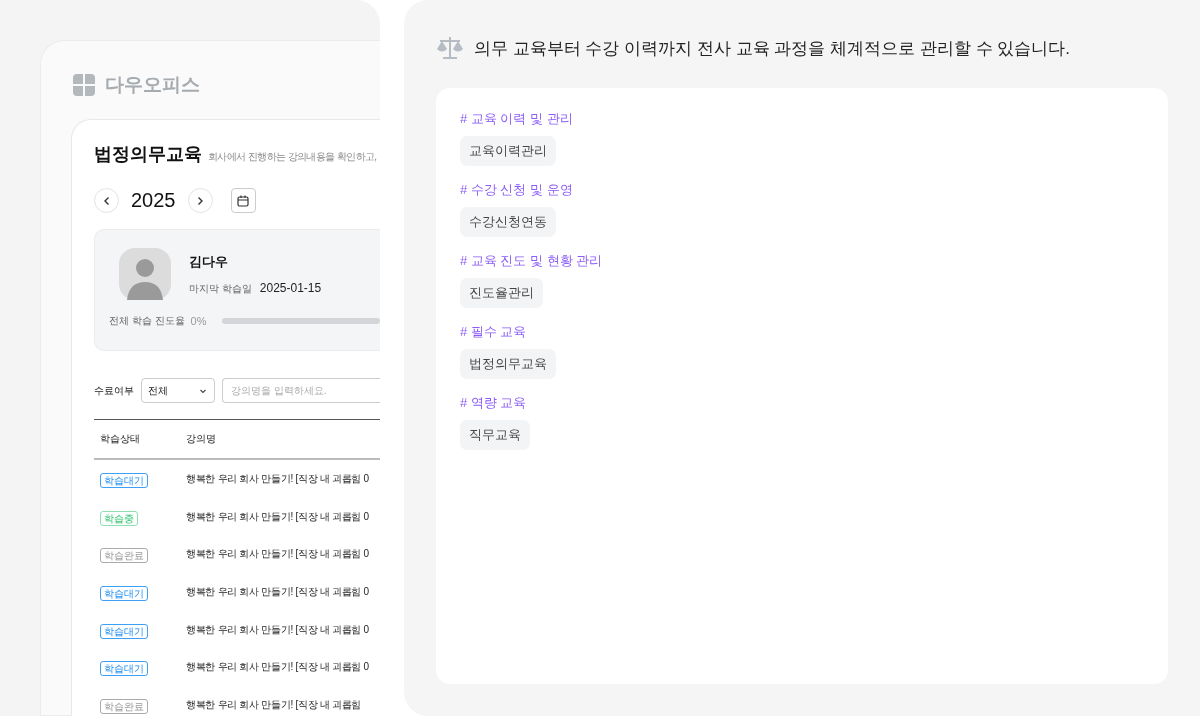  I want to click on feature-tag: 수강신청연동, so click(508, 222).